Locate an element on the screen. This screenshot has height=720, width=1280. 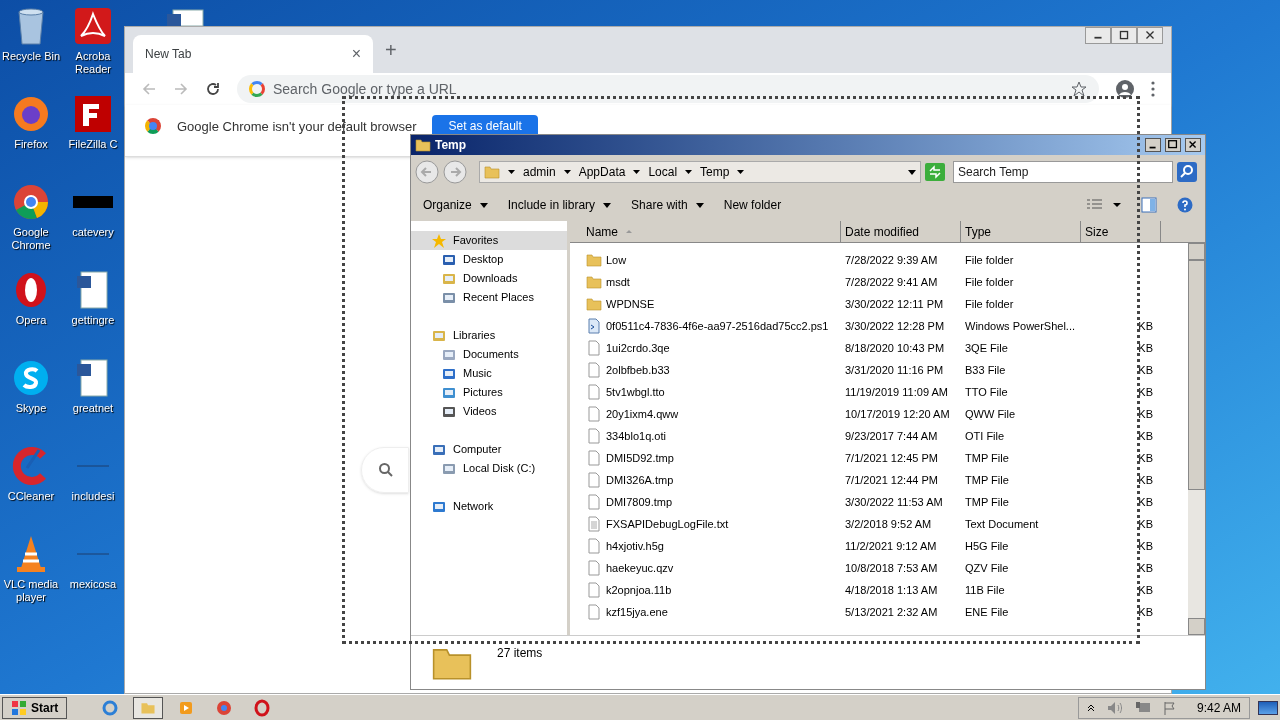
clock: 9:42 AM is located at coordinates (1218, 707).